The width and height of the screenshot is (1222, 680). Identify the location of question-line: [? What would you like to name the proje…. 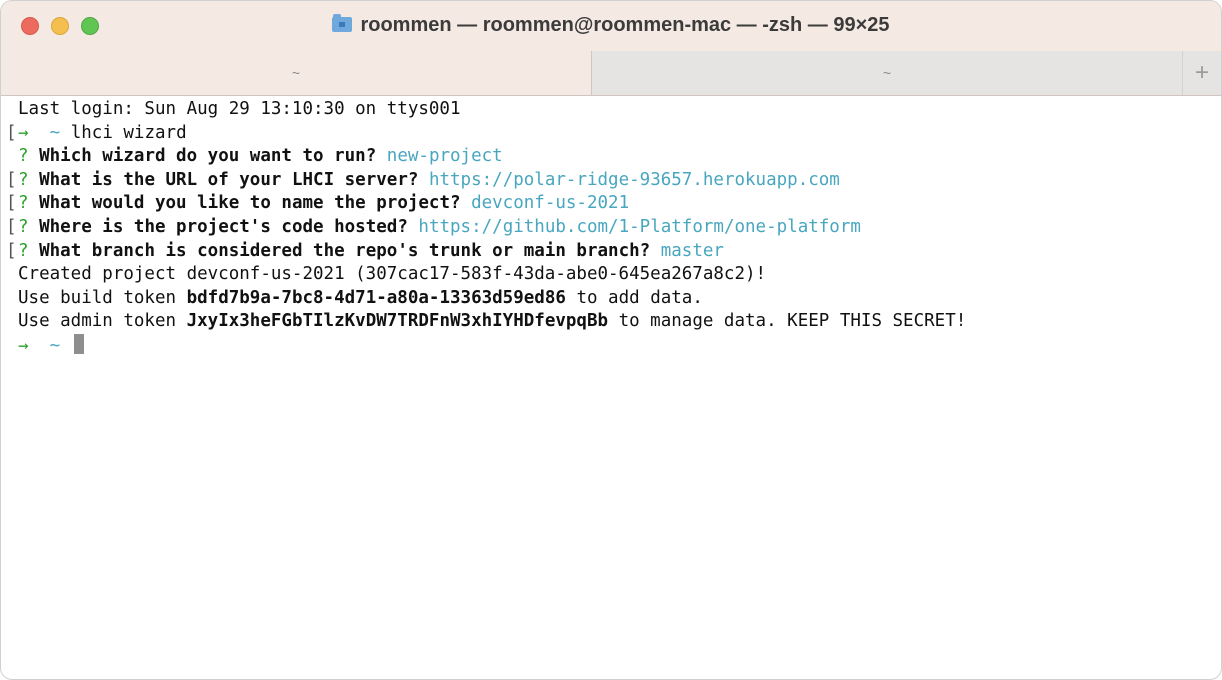
(613, 204).